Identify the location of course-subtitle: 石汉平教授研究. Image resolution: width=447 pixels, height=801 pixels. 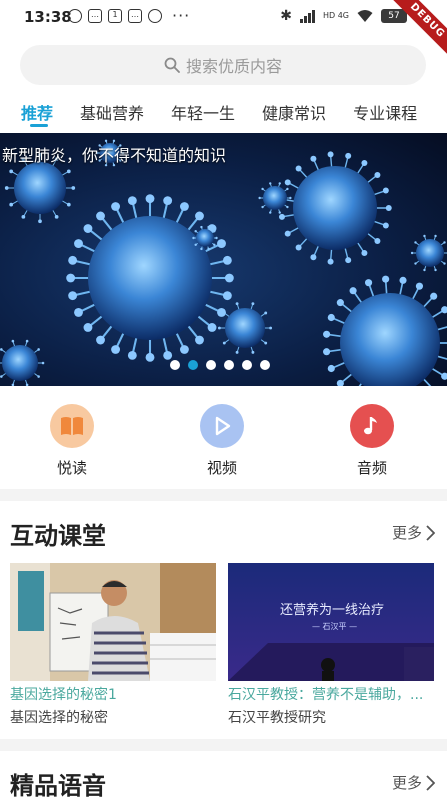
(331, 717).